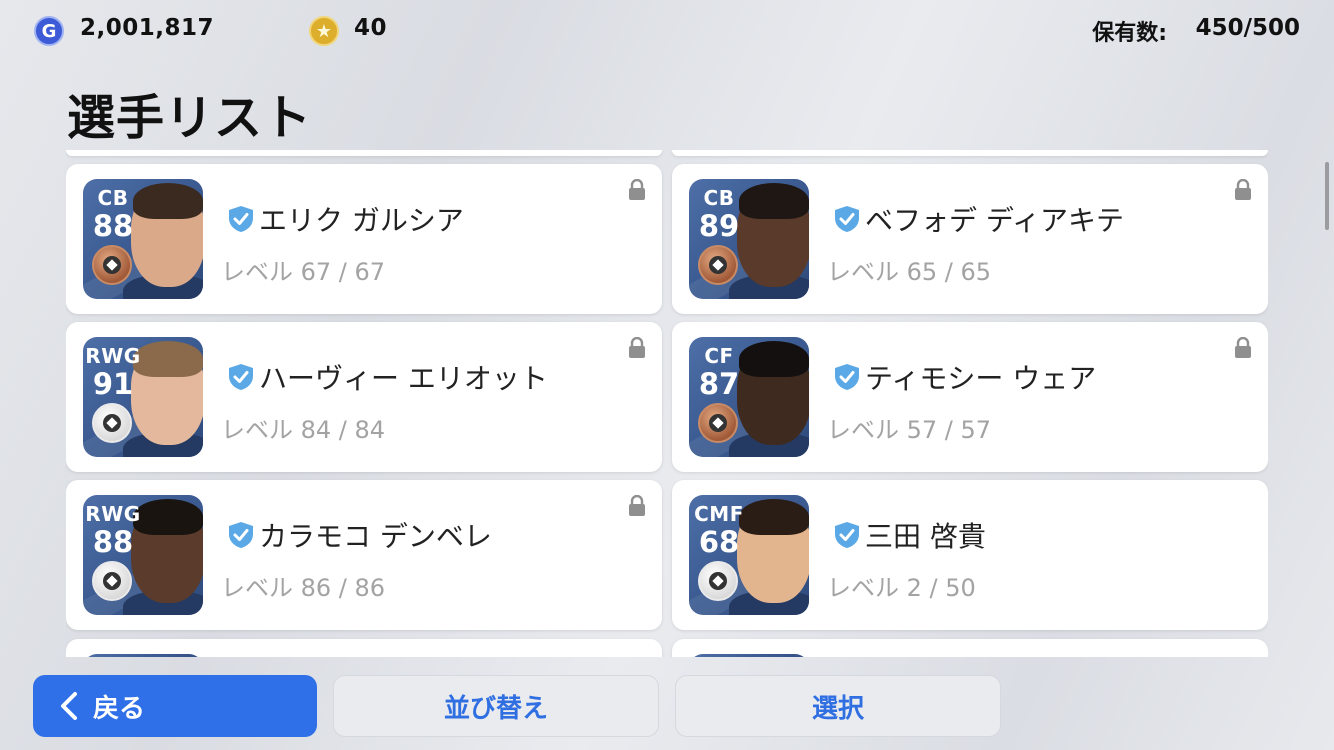 This screenshot has height=750, width=1334. What do you see at coordinates (1327, 196) in the screenshot?
I see `scrollbar` at bounding box center [1327, 196].